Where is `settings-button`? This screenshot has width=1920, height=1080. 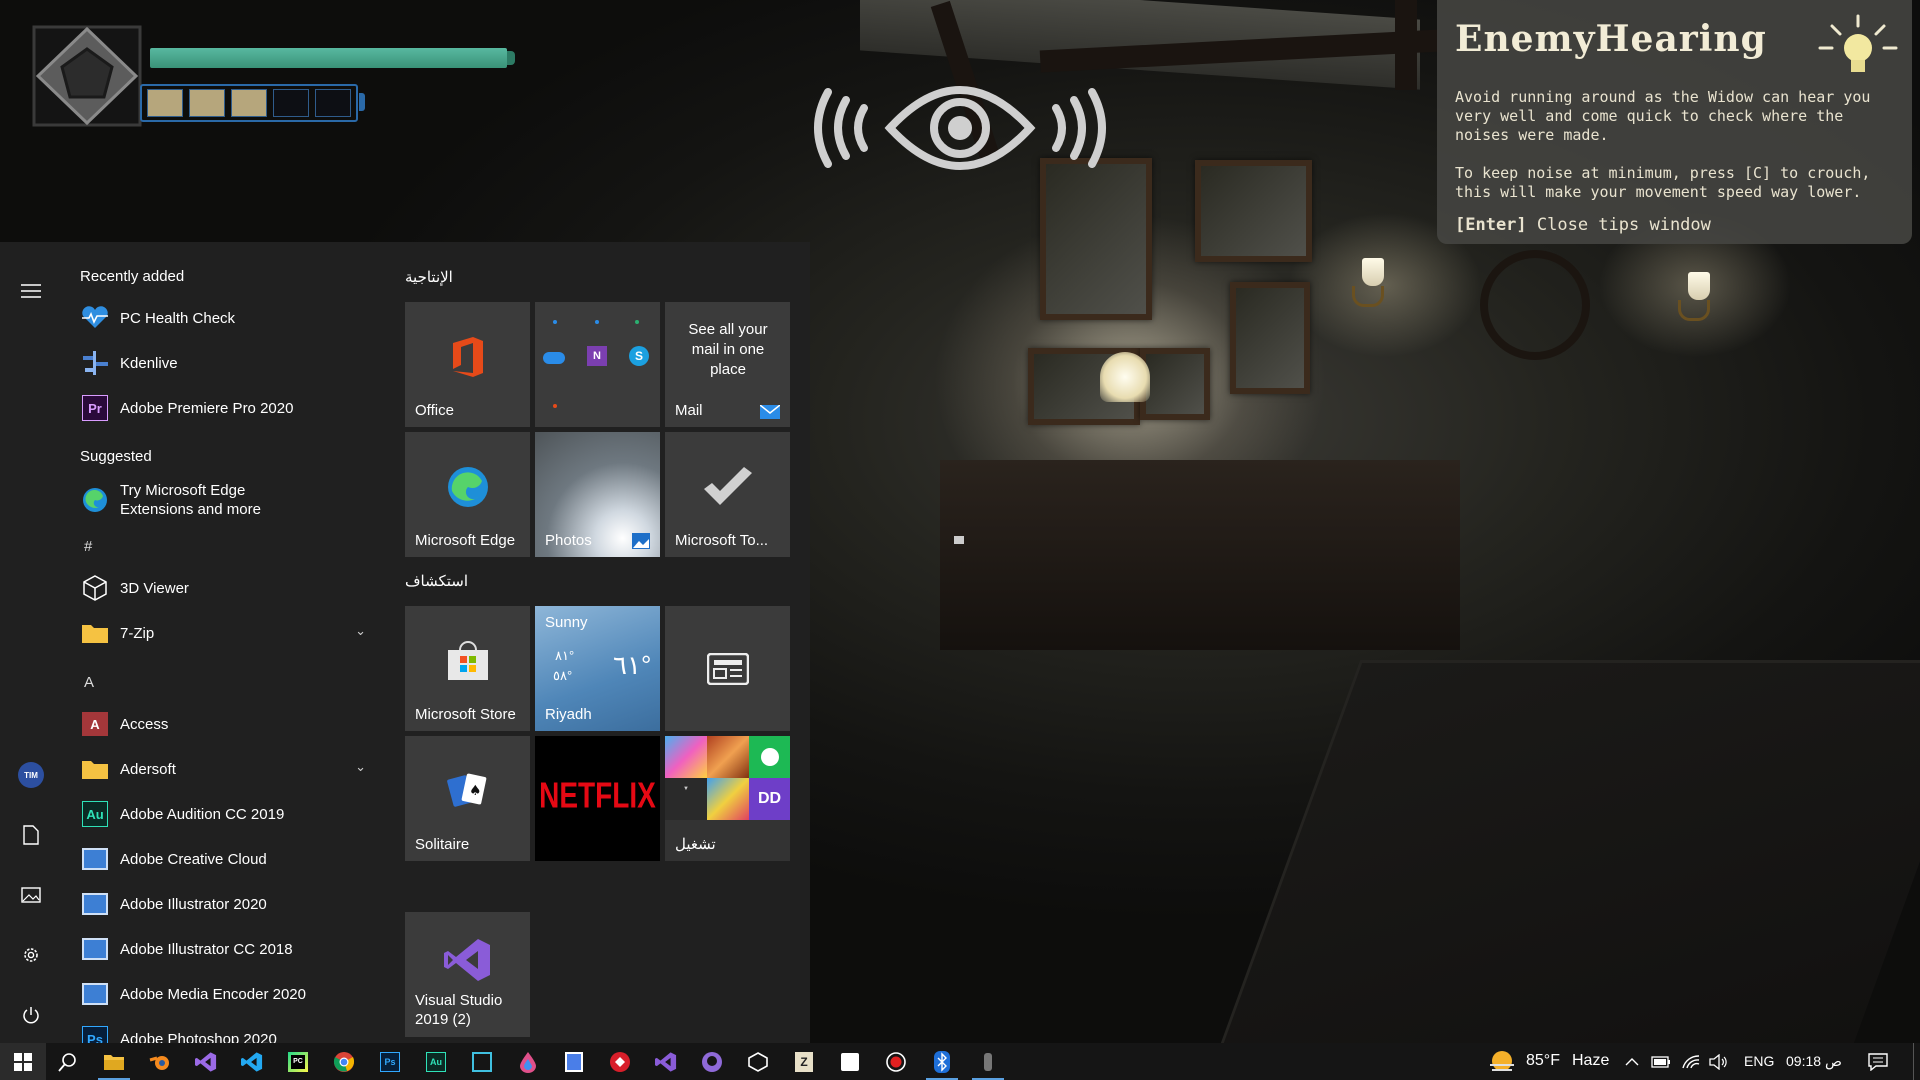 settings-button is located at coordinates (31, 955).